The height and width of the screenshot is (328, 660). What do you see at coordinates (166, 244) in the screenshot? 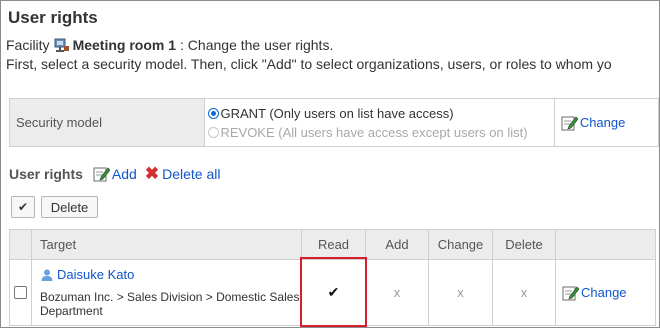
I see `header-target: Target` at bounding box center [166, 244].